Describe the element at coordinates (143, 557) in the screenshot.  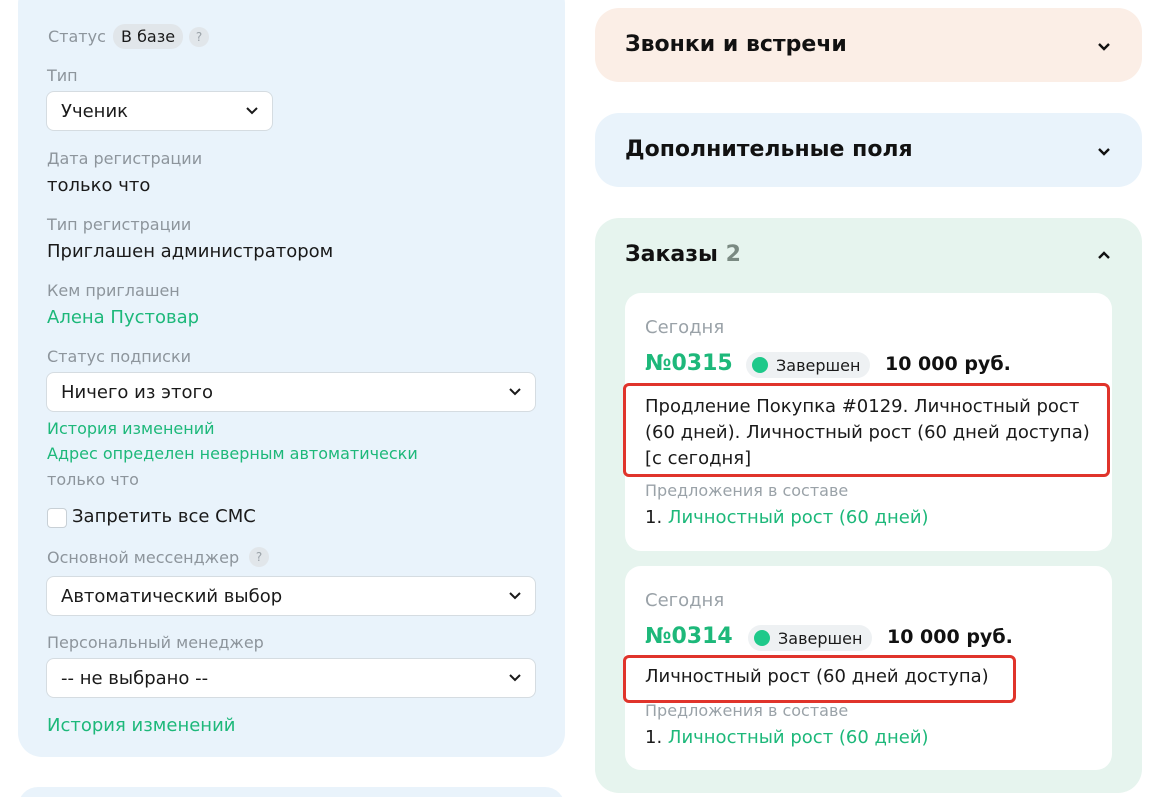
I see `messenger-label: Основной мессенджер` at that location.